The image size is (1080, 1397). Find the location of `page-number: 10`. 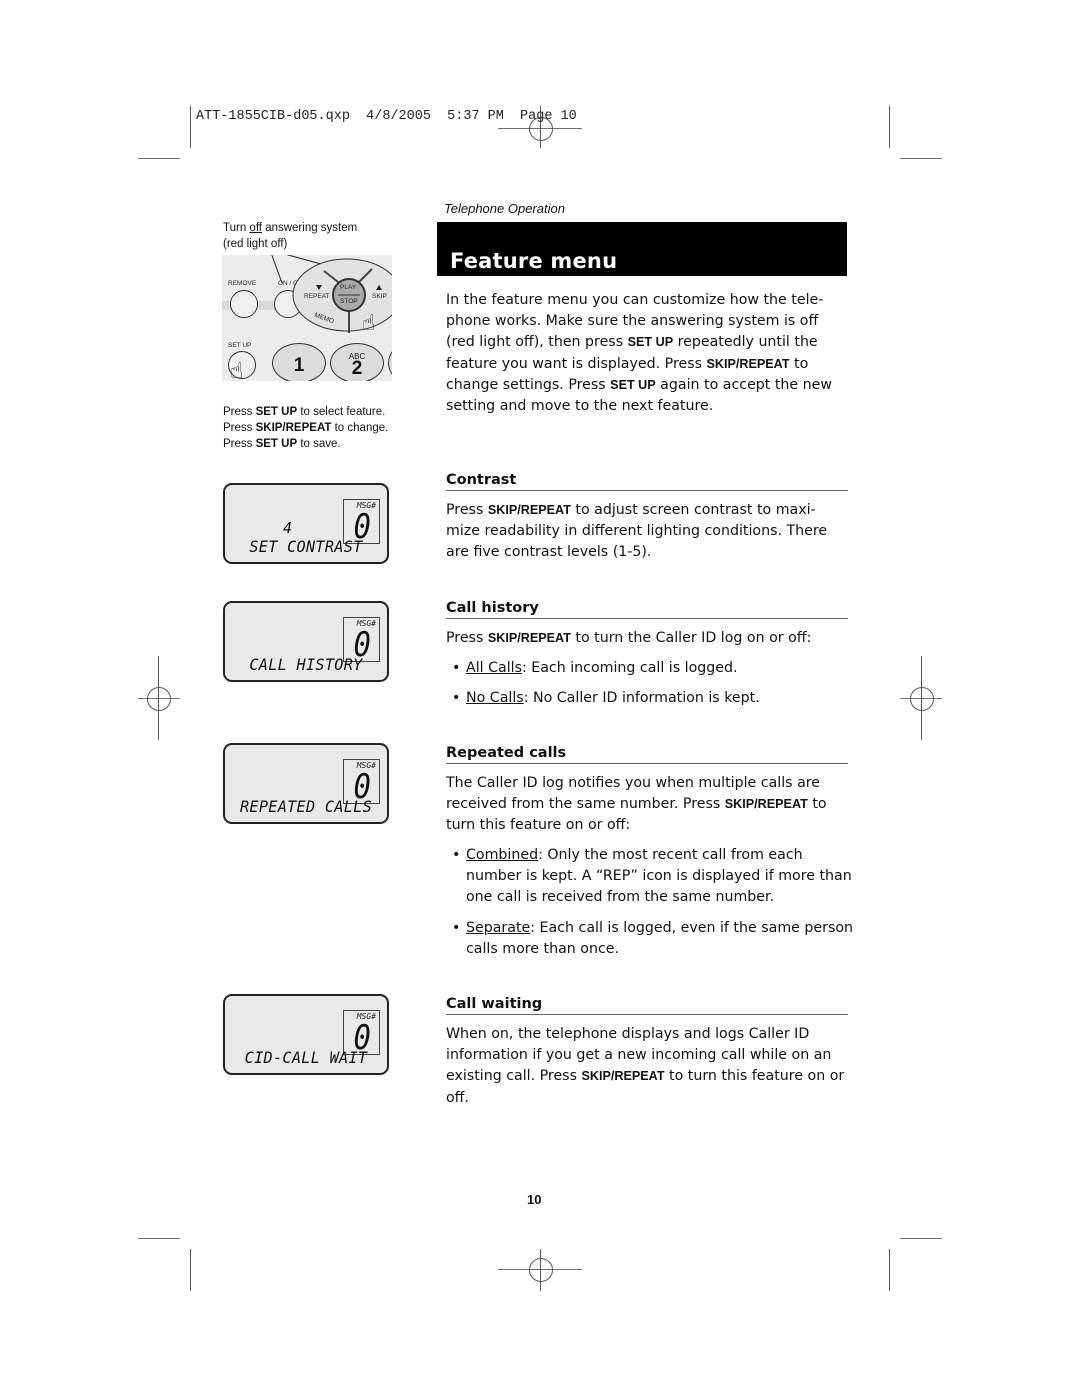

page-number: 10 is located at coordinates (534, 1199).